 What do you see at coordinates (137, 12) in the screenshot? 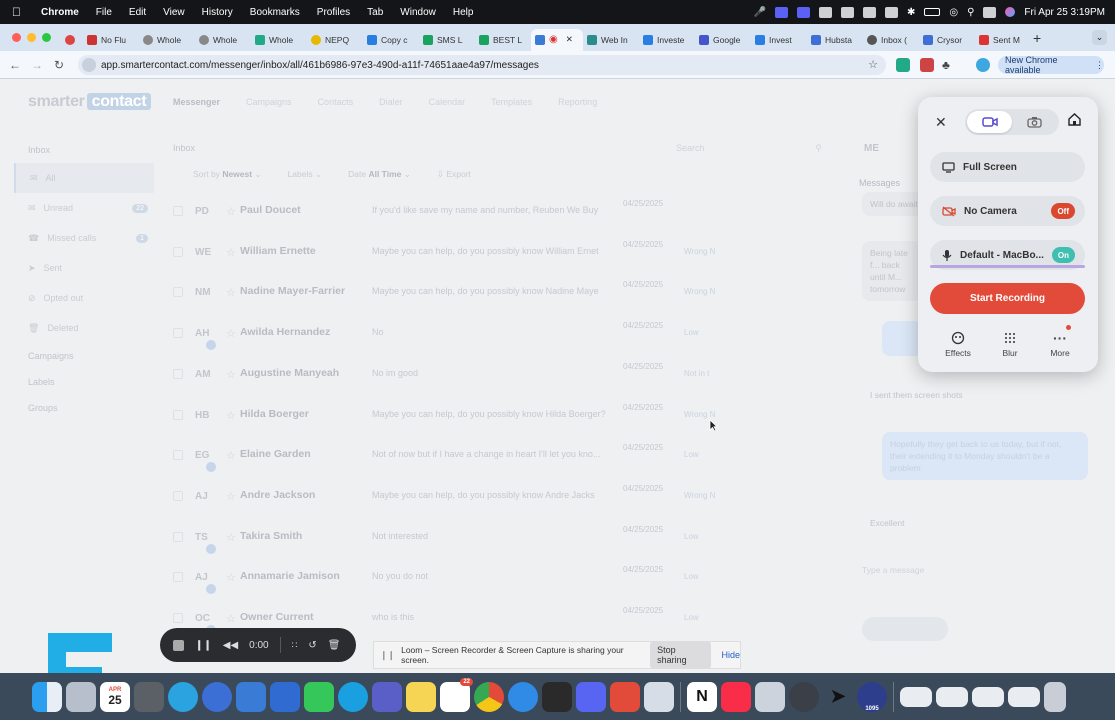
I see `menu-edit: Edit` at bounding box center [137, 12].